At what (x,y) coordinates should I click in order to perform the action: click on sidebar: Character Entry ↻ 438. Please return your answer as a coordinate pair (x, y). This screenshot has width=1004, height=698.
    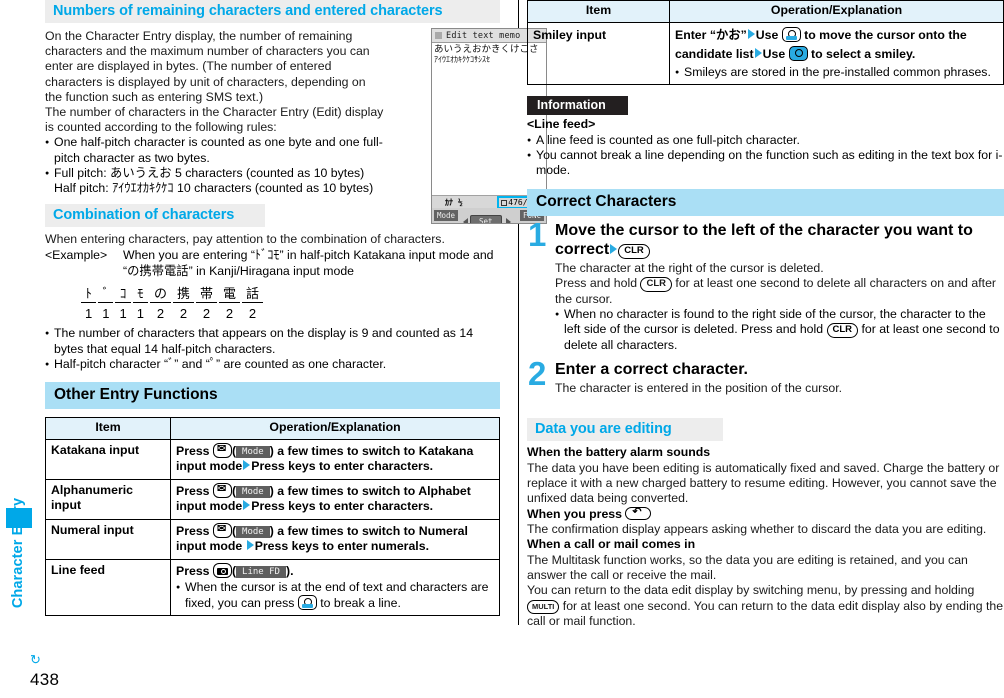
    Looking at the image, I should click on (29, 349).